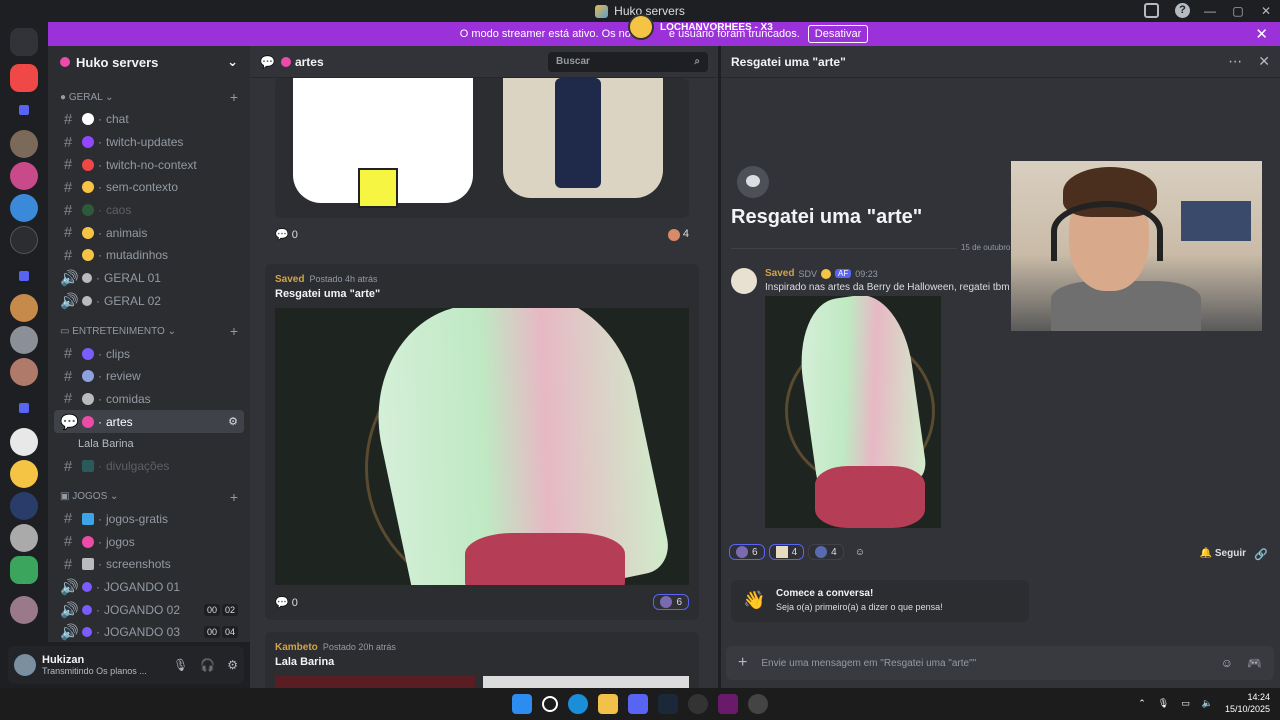 The width and height of the screenshot is (1280, 720). I want to click on message-author: Saved, so click(779, 273).